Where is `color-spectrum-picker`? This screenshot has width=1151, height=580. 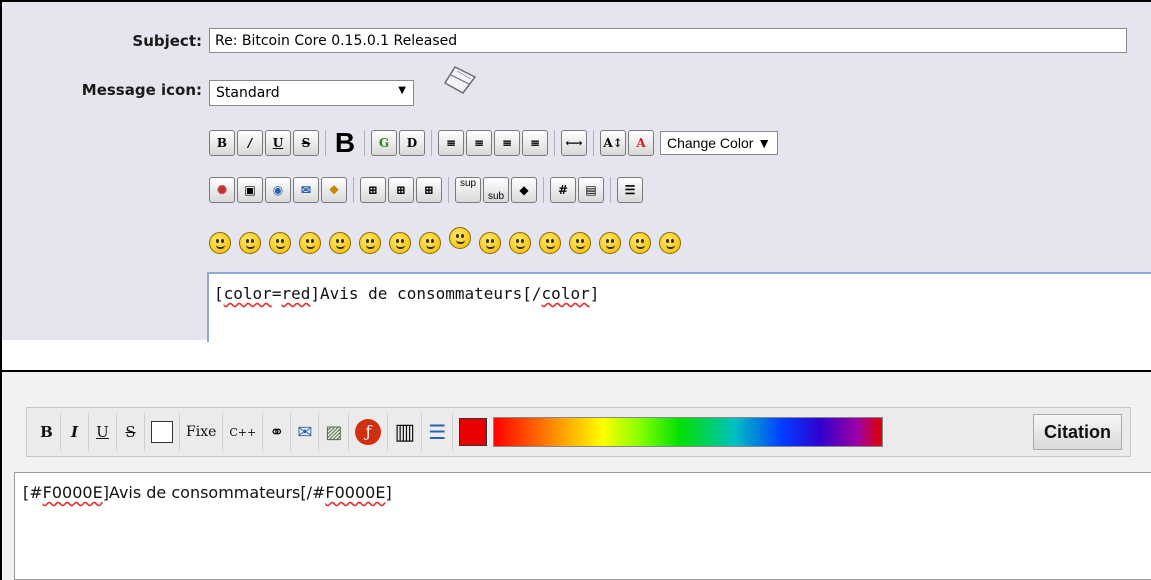
color-spectrum-picker is located at coordinates (688, 432).